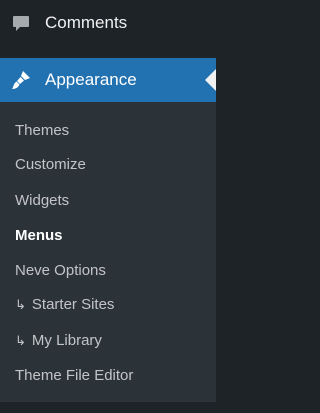 The image size is (320, 413). I want to click on submenu-item-label: ↳ Starter Sites, so click(65, 304).